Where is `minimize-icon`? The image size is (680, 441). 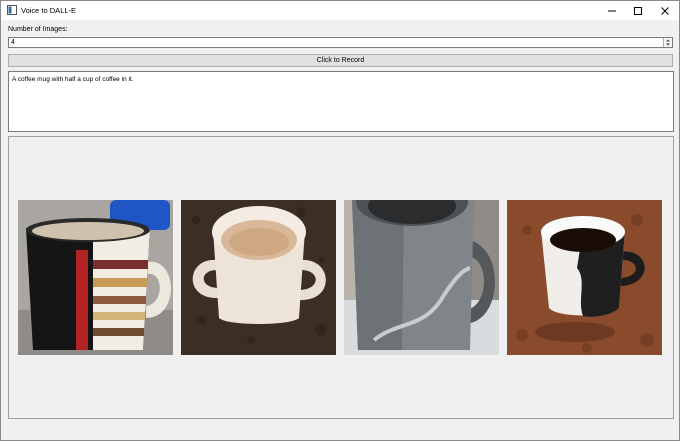
minimize-icon is located at coordinates (612, 11).